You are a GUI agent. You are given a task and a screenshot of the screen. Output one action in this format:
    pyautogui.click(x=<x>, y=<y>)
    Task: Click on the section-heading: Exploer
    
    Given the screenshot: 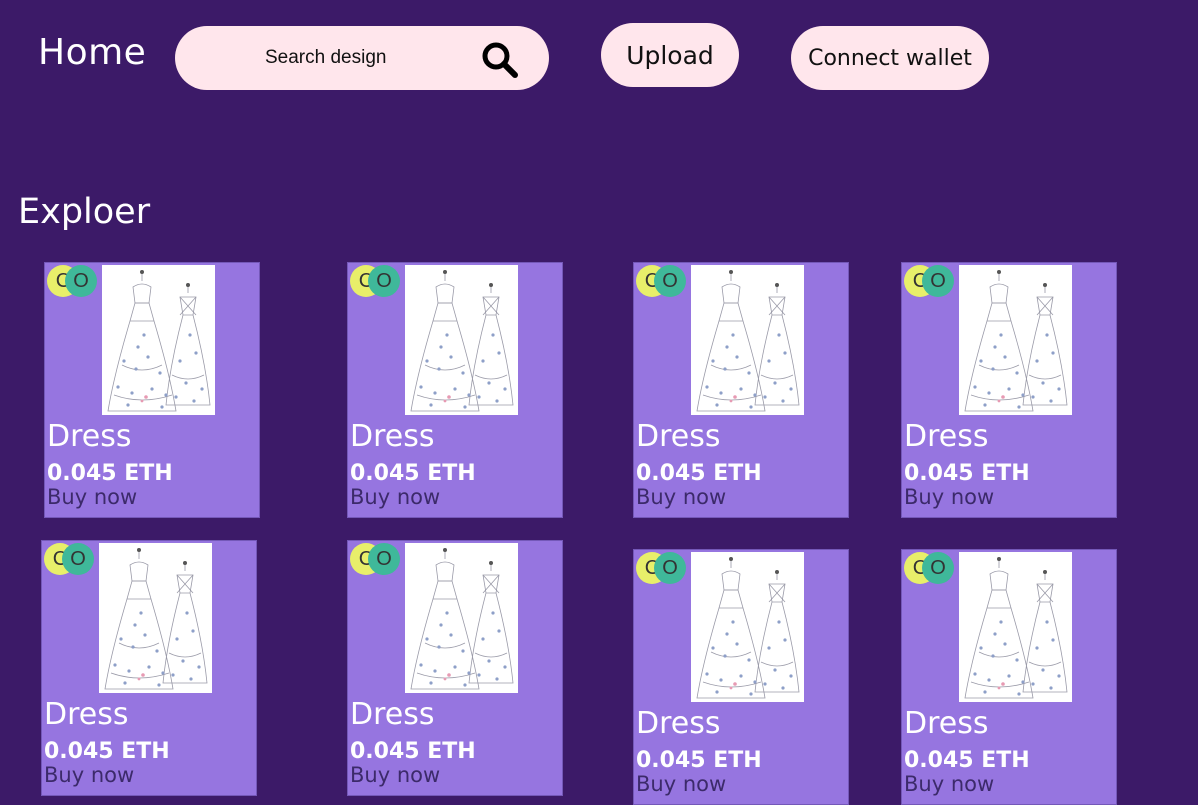 What is the action you would take?
    pyautogui.click(x=84, y=212)
    